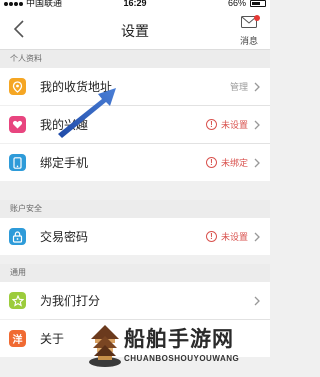 The width and height of the screenshot is (320, 377). I want to click on watermark-title: 船舶手游网, so click(179, 339).